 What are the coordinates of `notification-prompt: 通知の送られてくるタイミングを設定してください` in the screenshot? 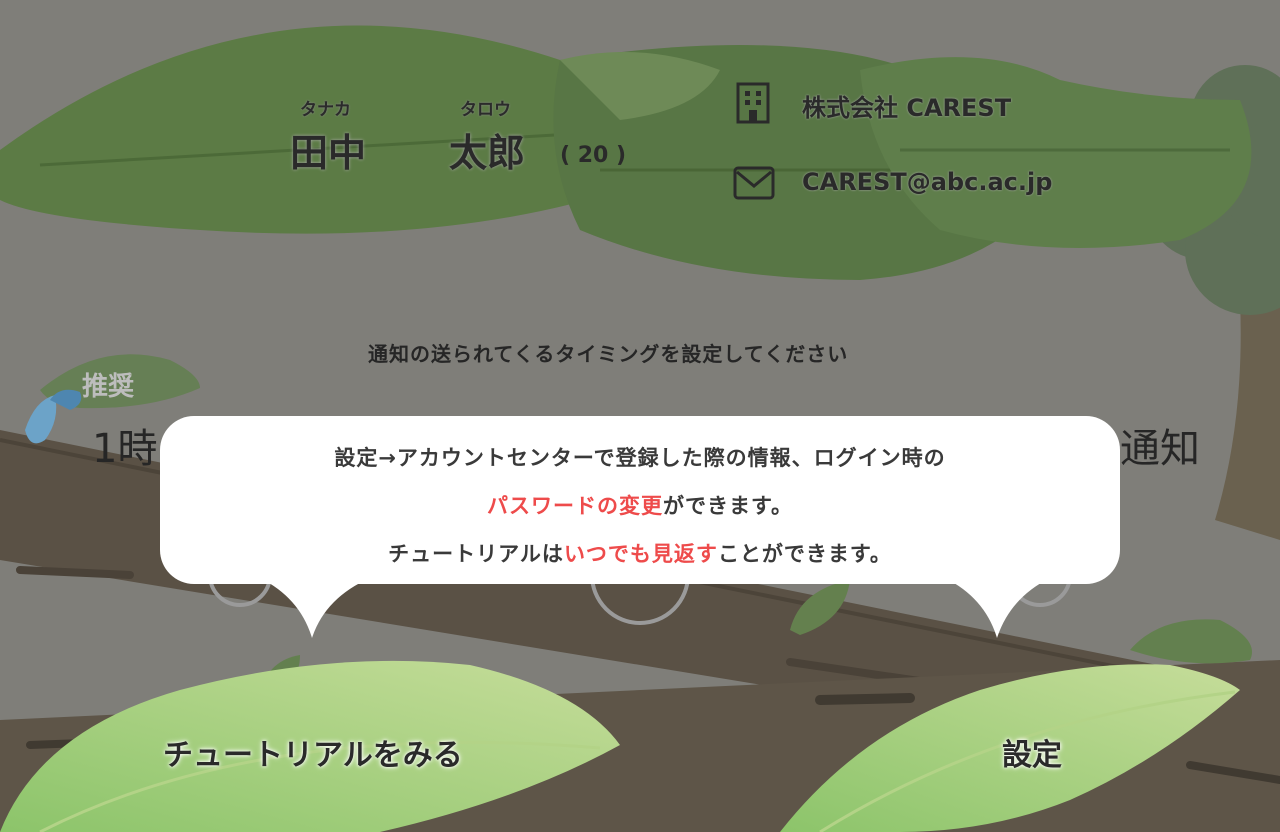 It's located at (608, 354).